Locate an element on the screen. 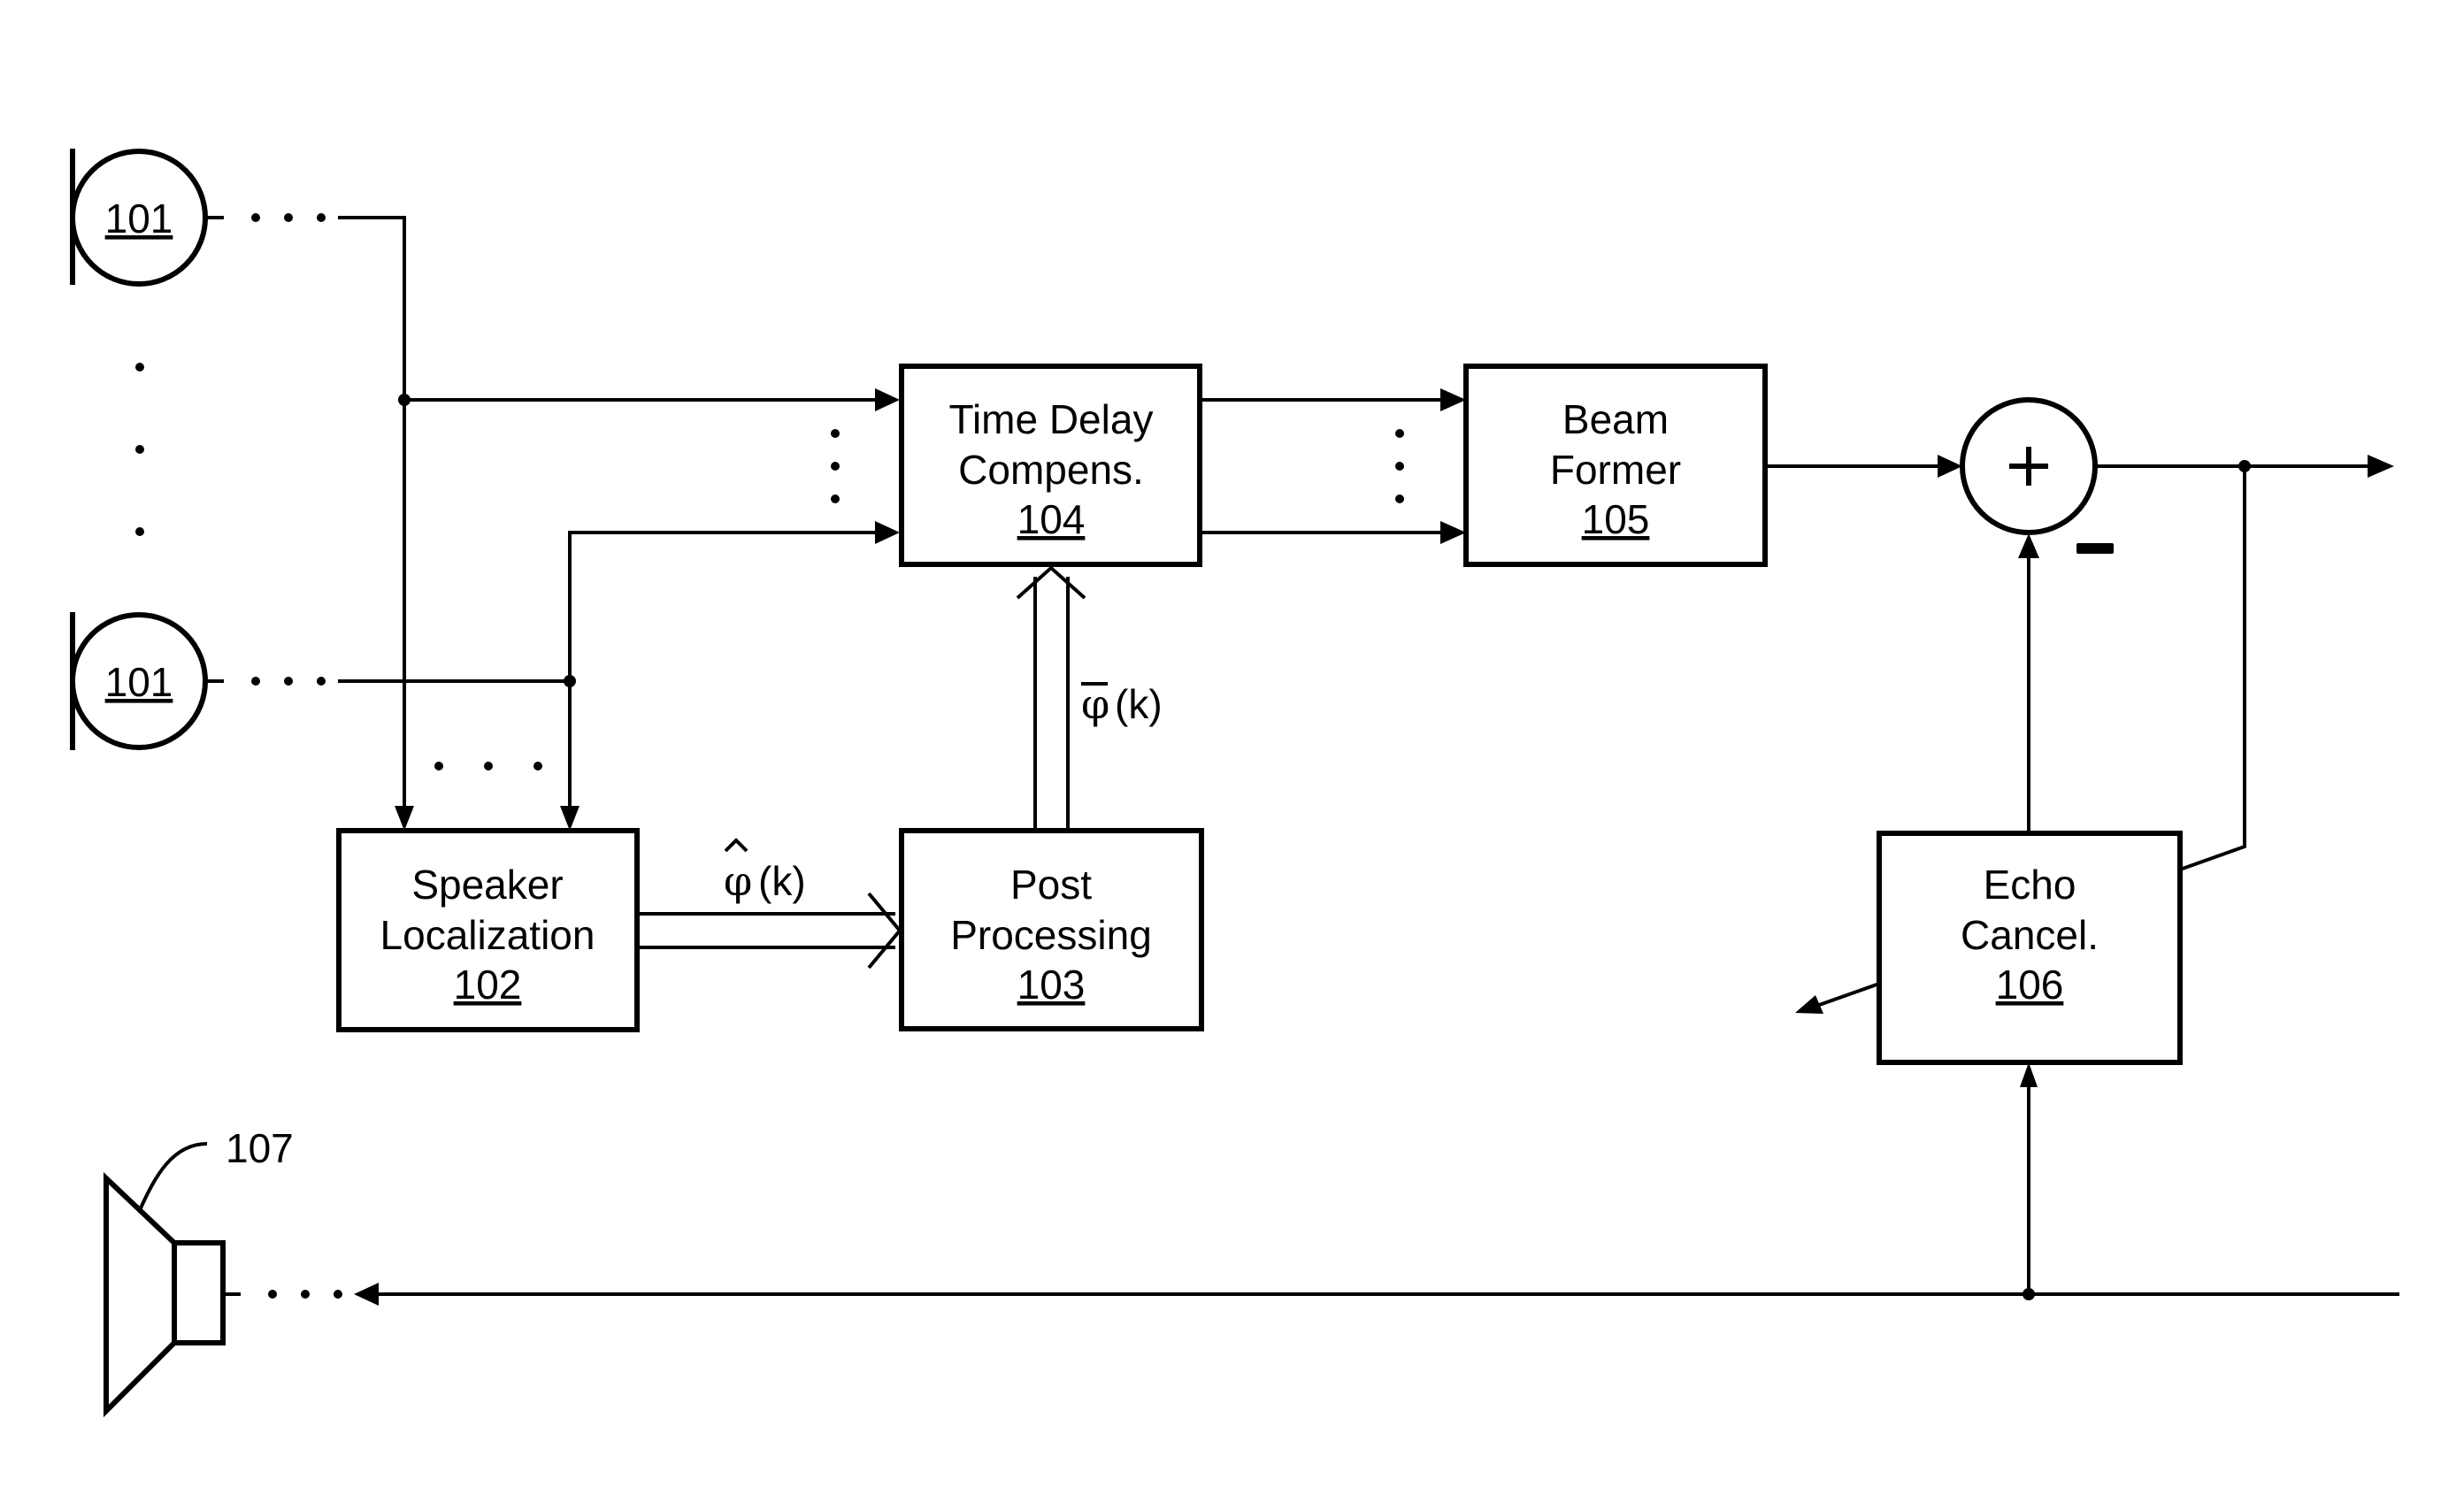 The height and width of the screenshot is (1487, 2464). wire-mic1 is located at coordinates (372, 517).